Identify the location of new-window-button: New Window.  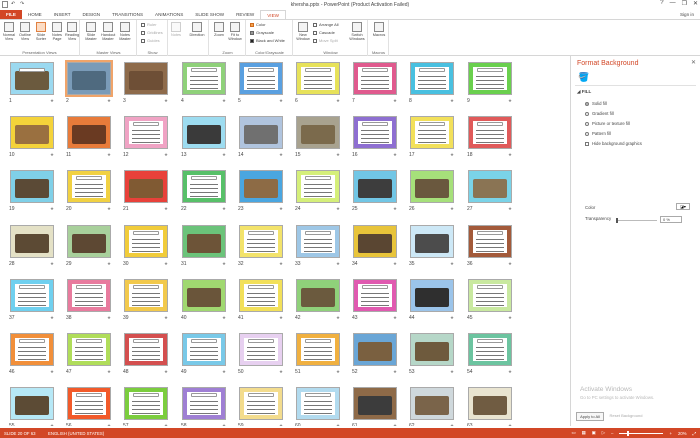
(303, 32).